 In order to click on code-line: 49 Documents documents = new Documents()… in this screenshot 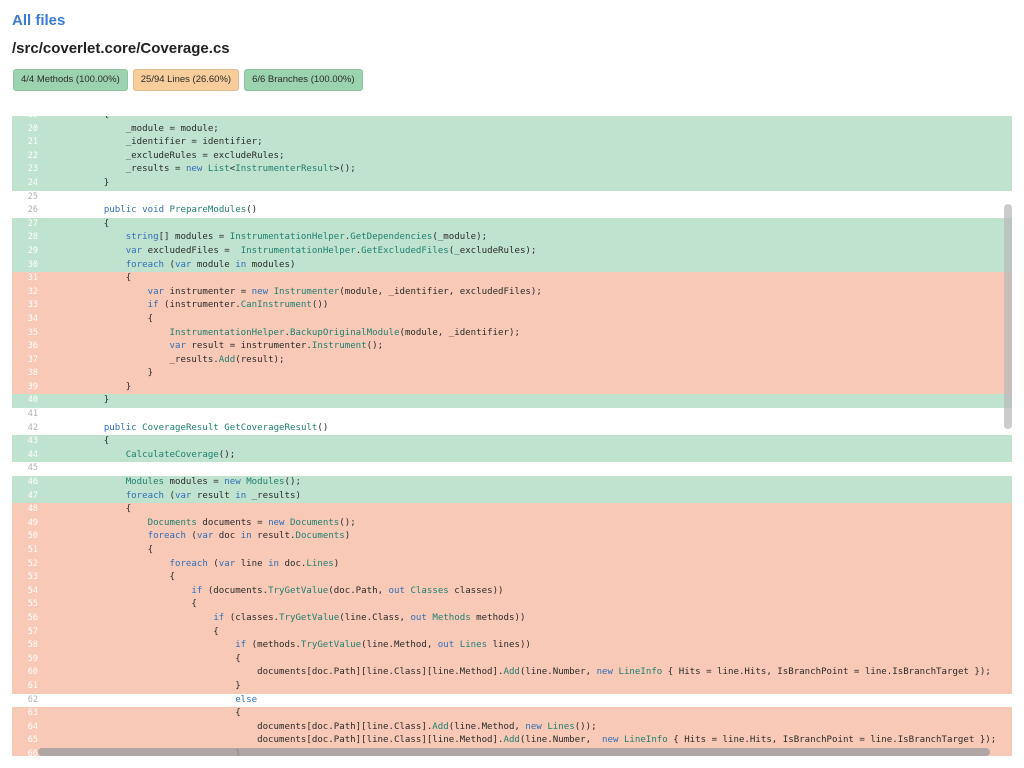, I will do `click(512, 523)`.